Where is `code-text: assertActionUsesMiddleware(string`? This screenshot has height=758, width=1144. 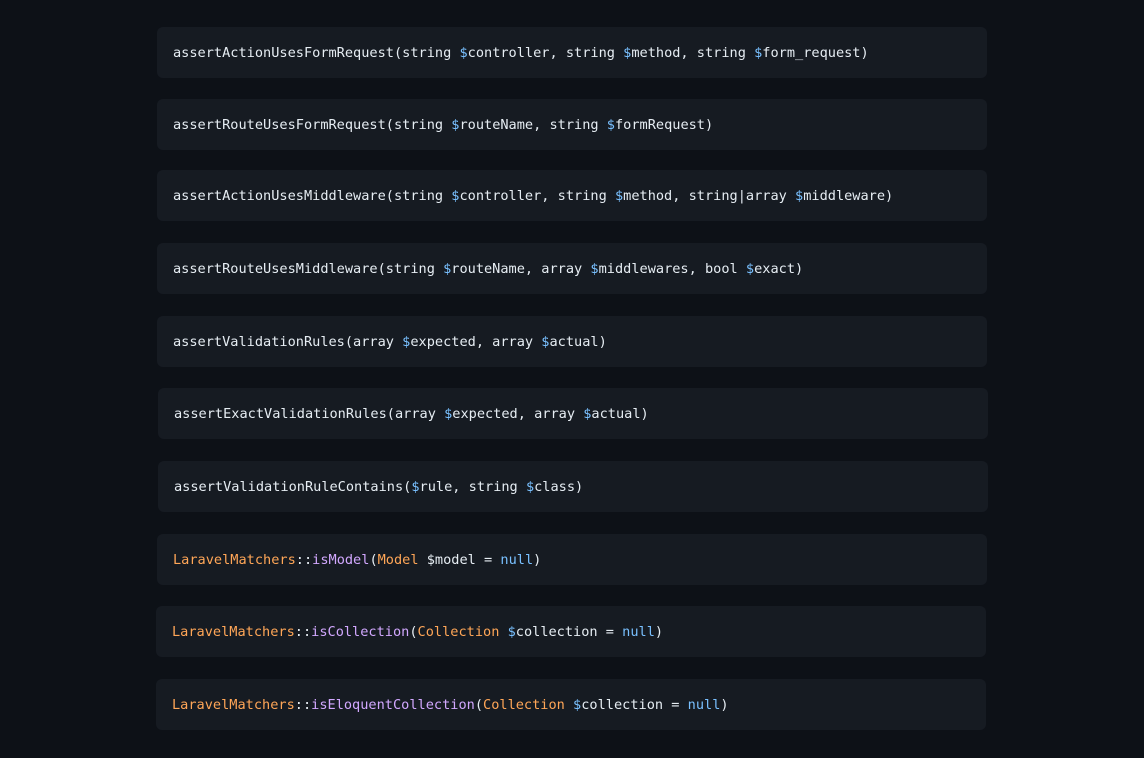 code-text: assertActionUsesMiddleware(string is located at coordinates (312, 195).